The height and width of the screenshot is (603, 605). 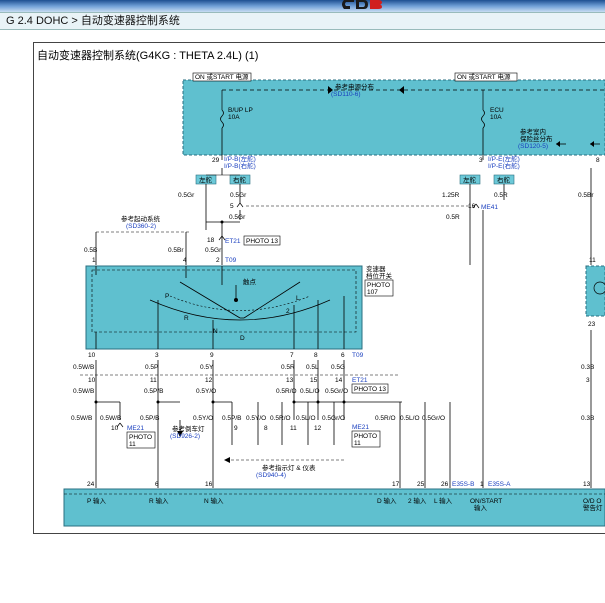 I want to click on photo13-b: PHOTO 13, so click(x=370, y=389).